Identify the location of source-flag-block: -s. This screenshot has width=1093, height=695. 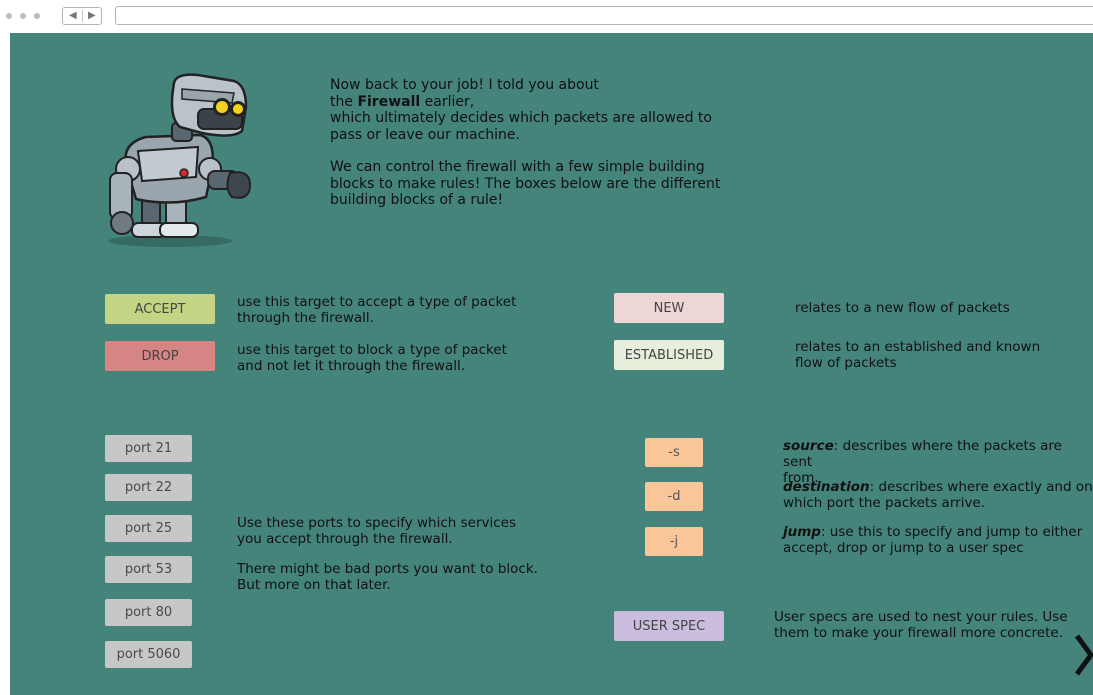
(674, 452).